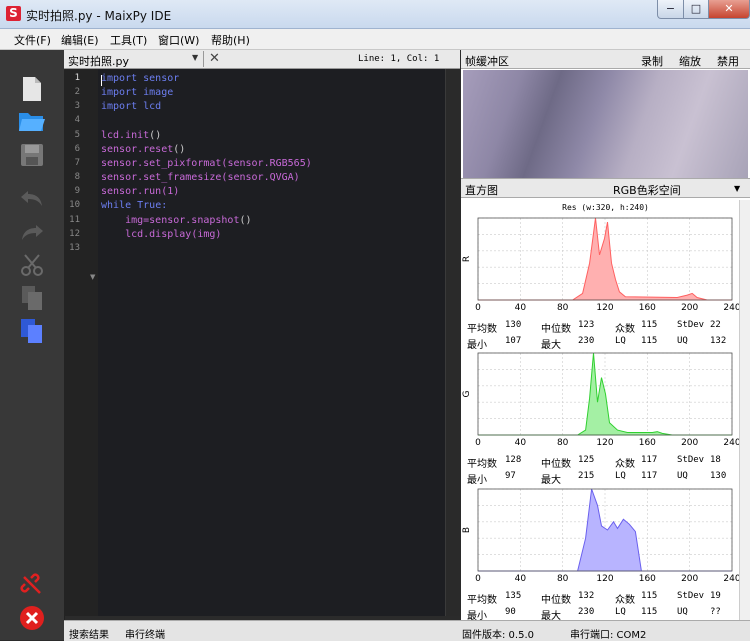  Describe the element at coordinates (690, 61) in the screenshot. I see `zoom-button: 缩放` at that location.